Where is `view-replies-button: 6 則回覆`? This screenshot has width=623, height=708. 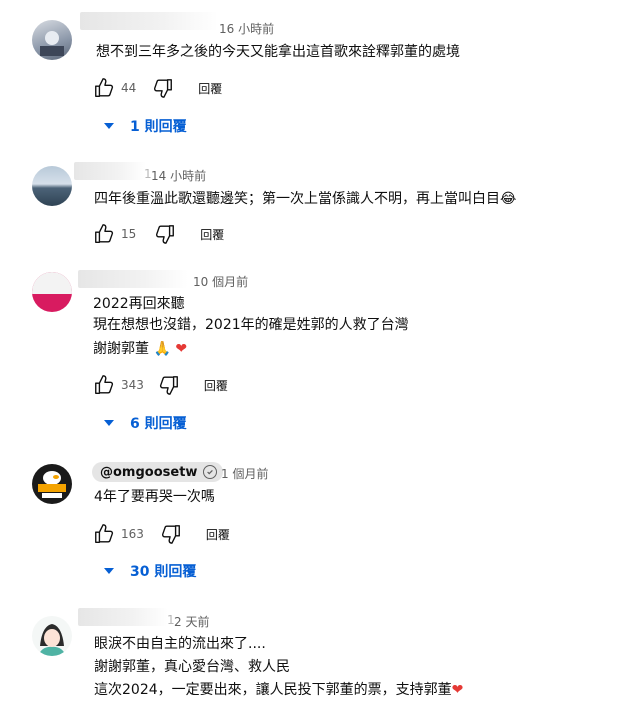
view-replies-button: 6 則回覆 is located at coordinates (145, 423).